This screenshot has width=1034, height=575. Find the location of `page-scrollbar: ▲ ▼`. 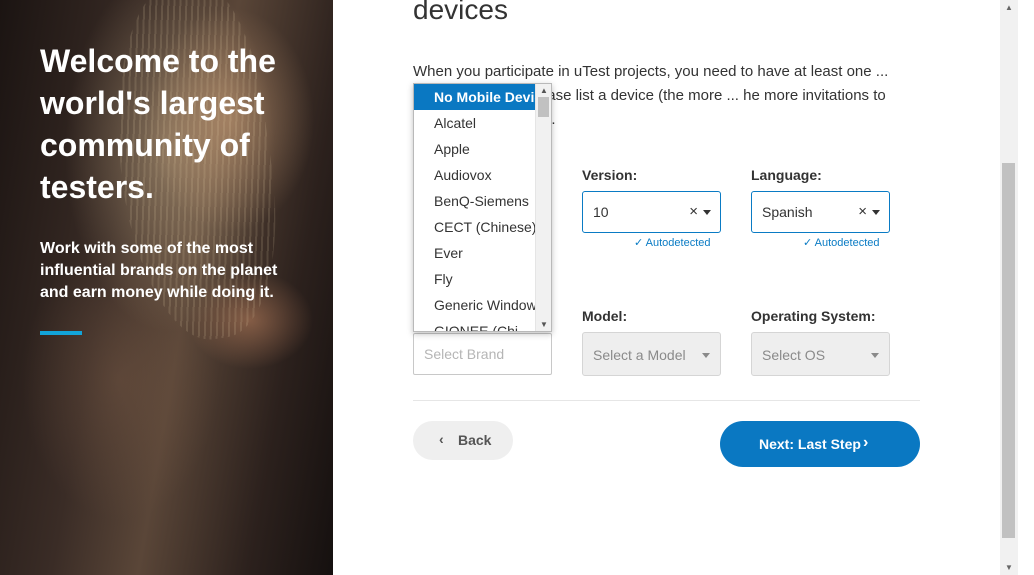

page-scrollbar: ▲ ▼ is located at coordinates (1009, 287).